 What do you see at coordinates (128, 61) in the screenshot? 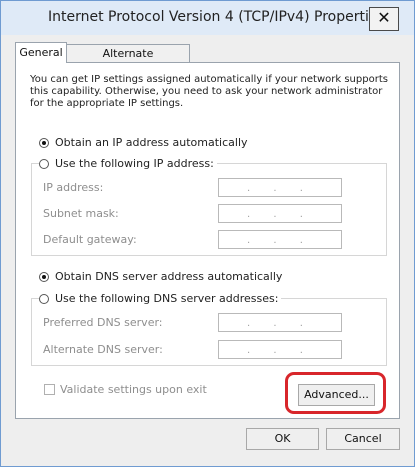
I see `tab-alternate-configuration: Alternate Configuration` at bounding box center [128, 61].